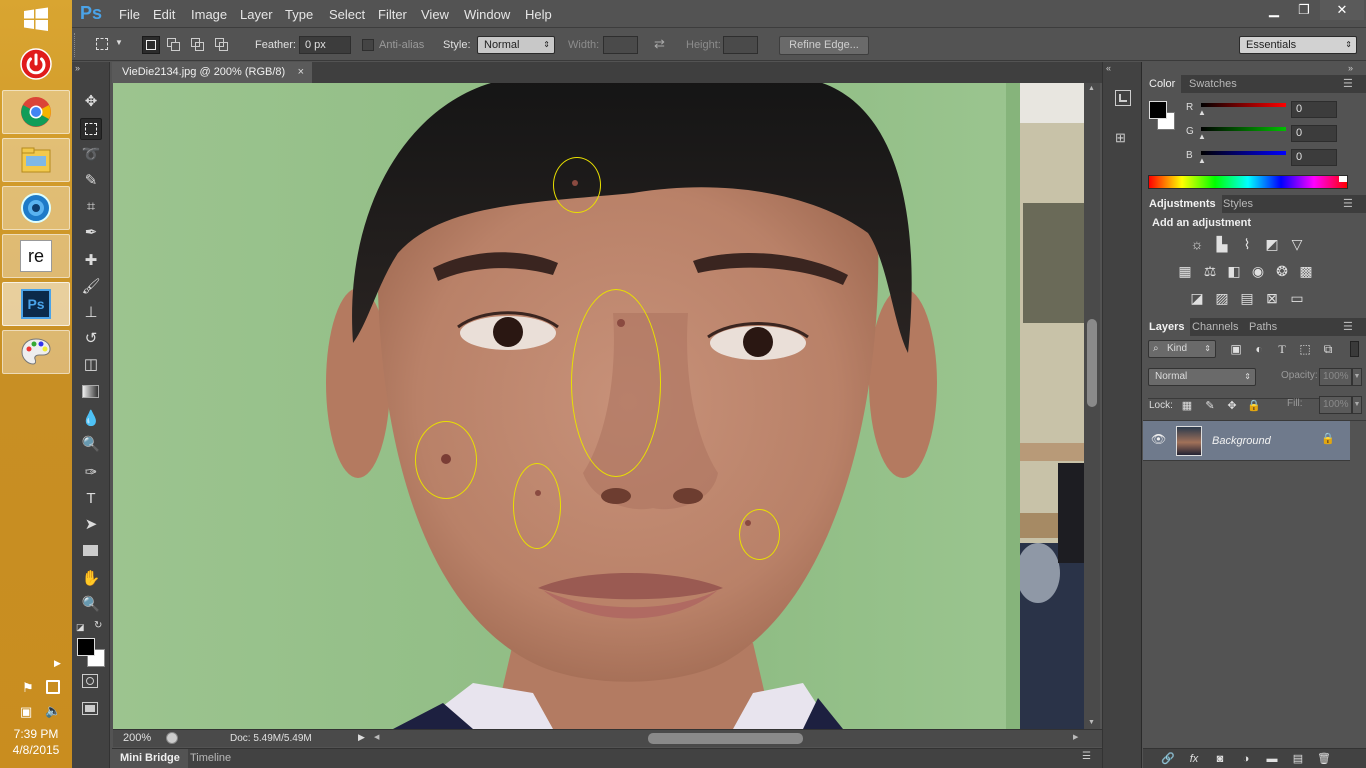 The height and width of the screenshot is (768, 1366). What do you see at coordinates (1091, 722) in the screenshot?
I see `scroll-down-arrow-icon: ▼` at bounding box center [1091, 722].